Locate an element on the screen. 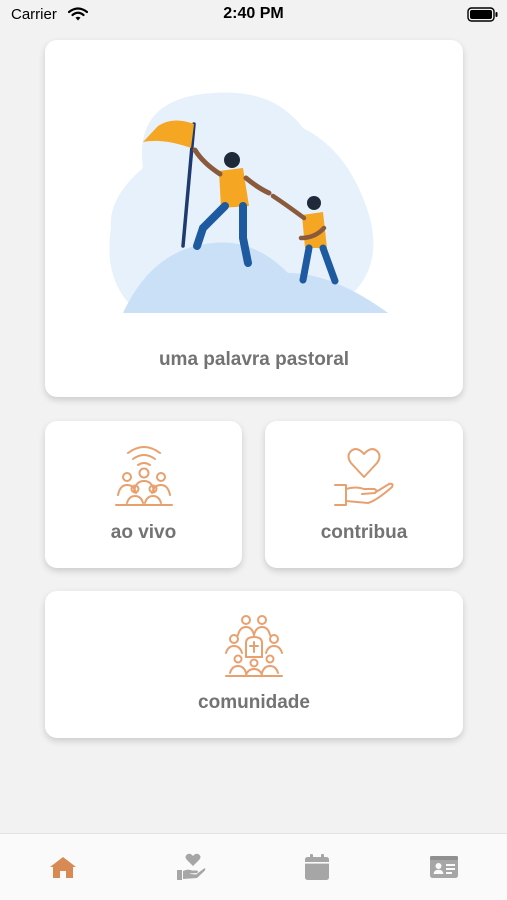  battery-icon is located at coordinates (483, 17).